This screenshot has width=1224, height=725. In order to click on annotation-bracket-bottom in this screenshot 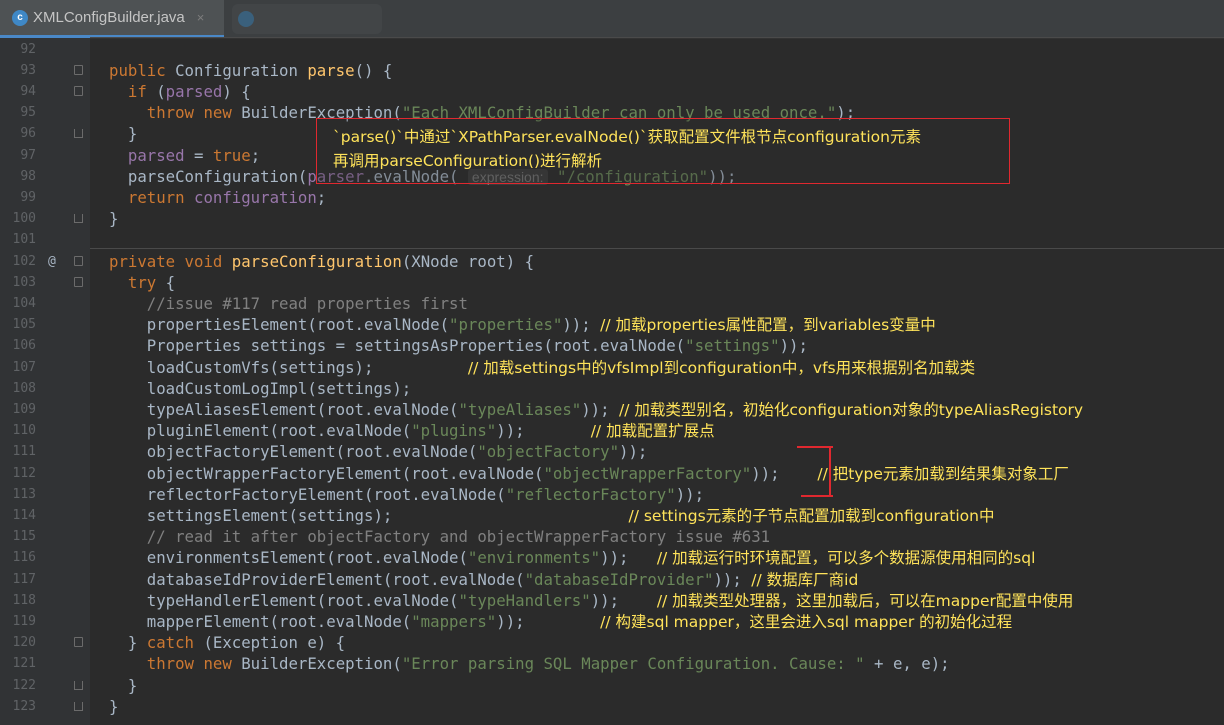, I will do `click(817, 496)`.